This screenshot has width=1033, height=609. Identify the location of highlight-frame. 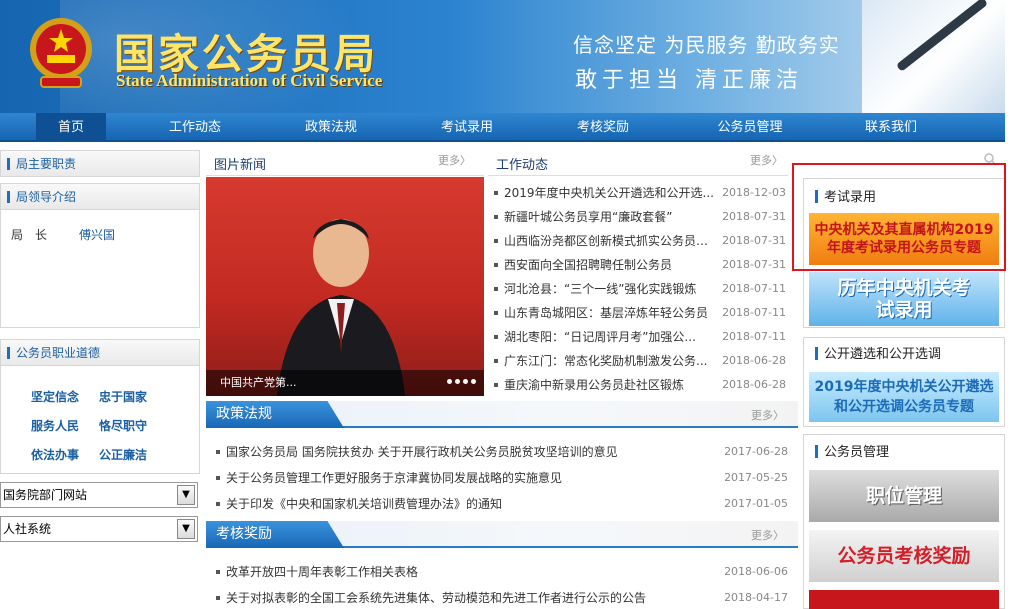
(899, 217).